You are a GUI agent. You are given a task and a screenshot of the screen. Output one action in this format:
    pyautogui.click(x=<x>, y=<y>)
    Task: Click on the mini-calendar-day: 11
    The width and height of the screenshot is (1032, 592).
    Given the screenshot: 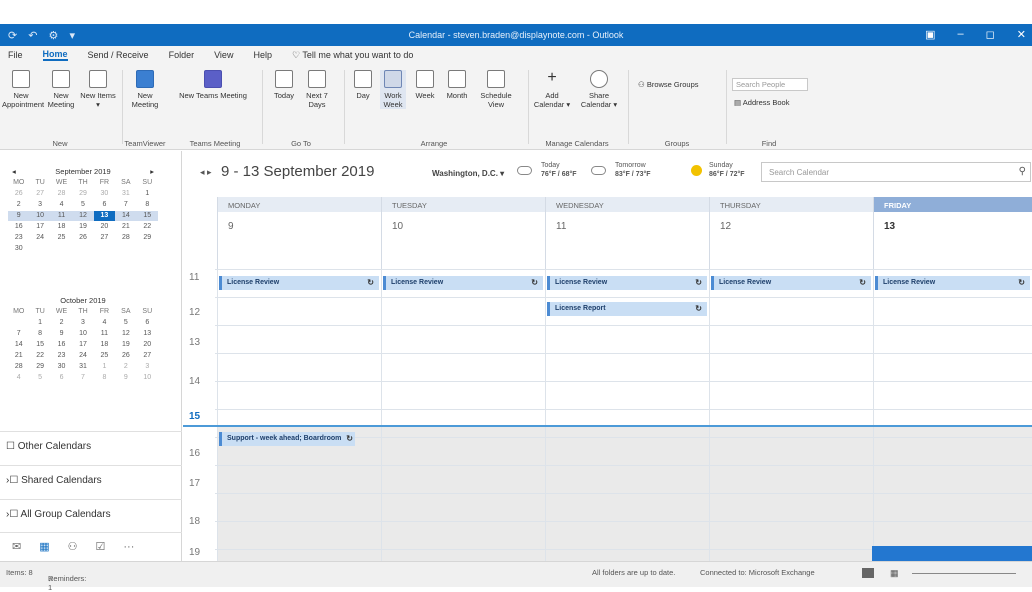 What is the action you would take?
    pyautogui.click(x=61, y=216)
    